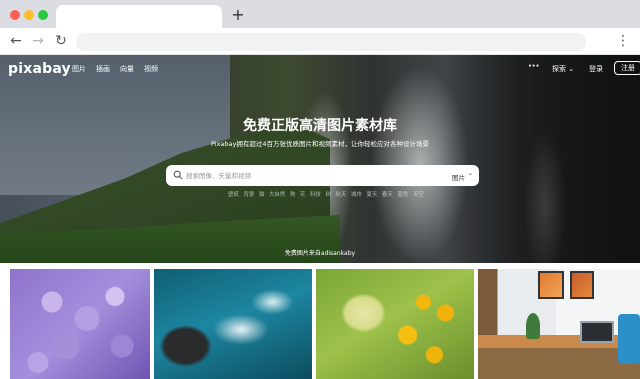 This screenshot has width=640, height=379. Describe the element at coordinates (331, 42) in the screenshot. I see `address-bar` at that location.